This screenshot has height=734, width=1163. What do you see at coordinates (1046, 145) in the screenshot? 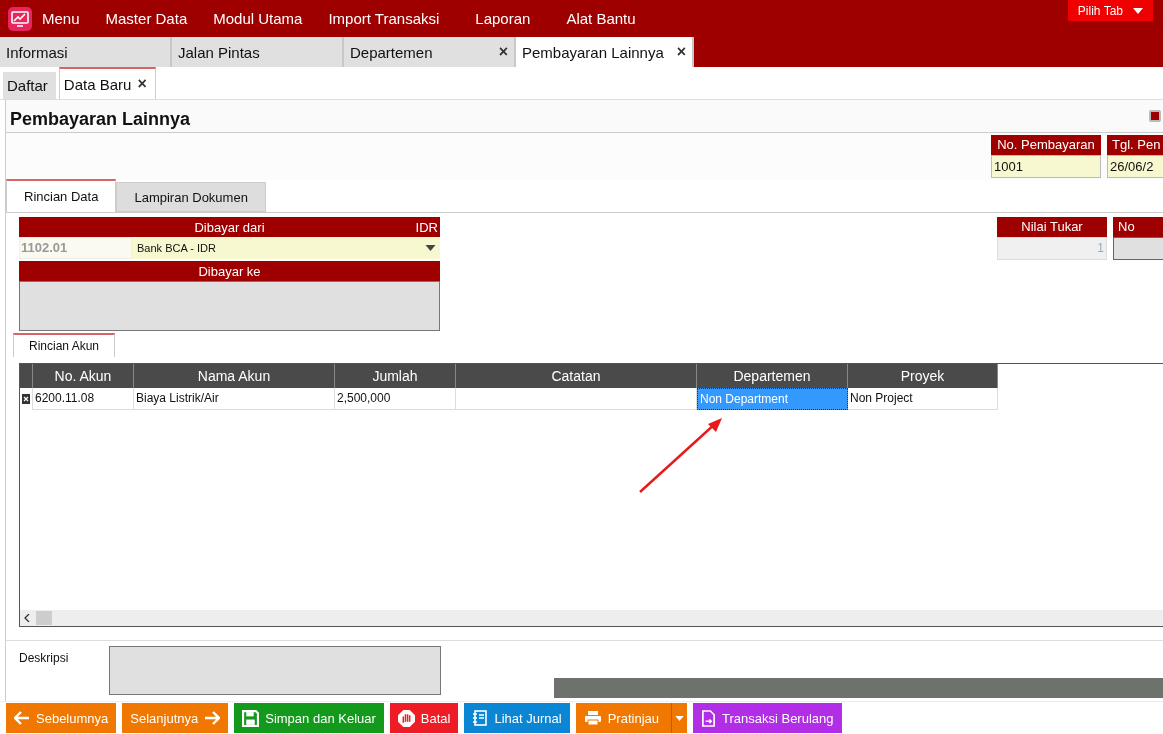
I see `field-label: No. Pembayaran` at bounding box center [1046, 145].